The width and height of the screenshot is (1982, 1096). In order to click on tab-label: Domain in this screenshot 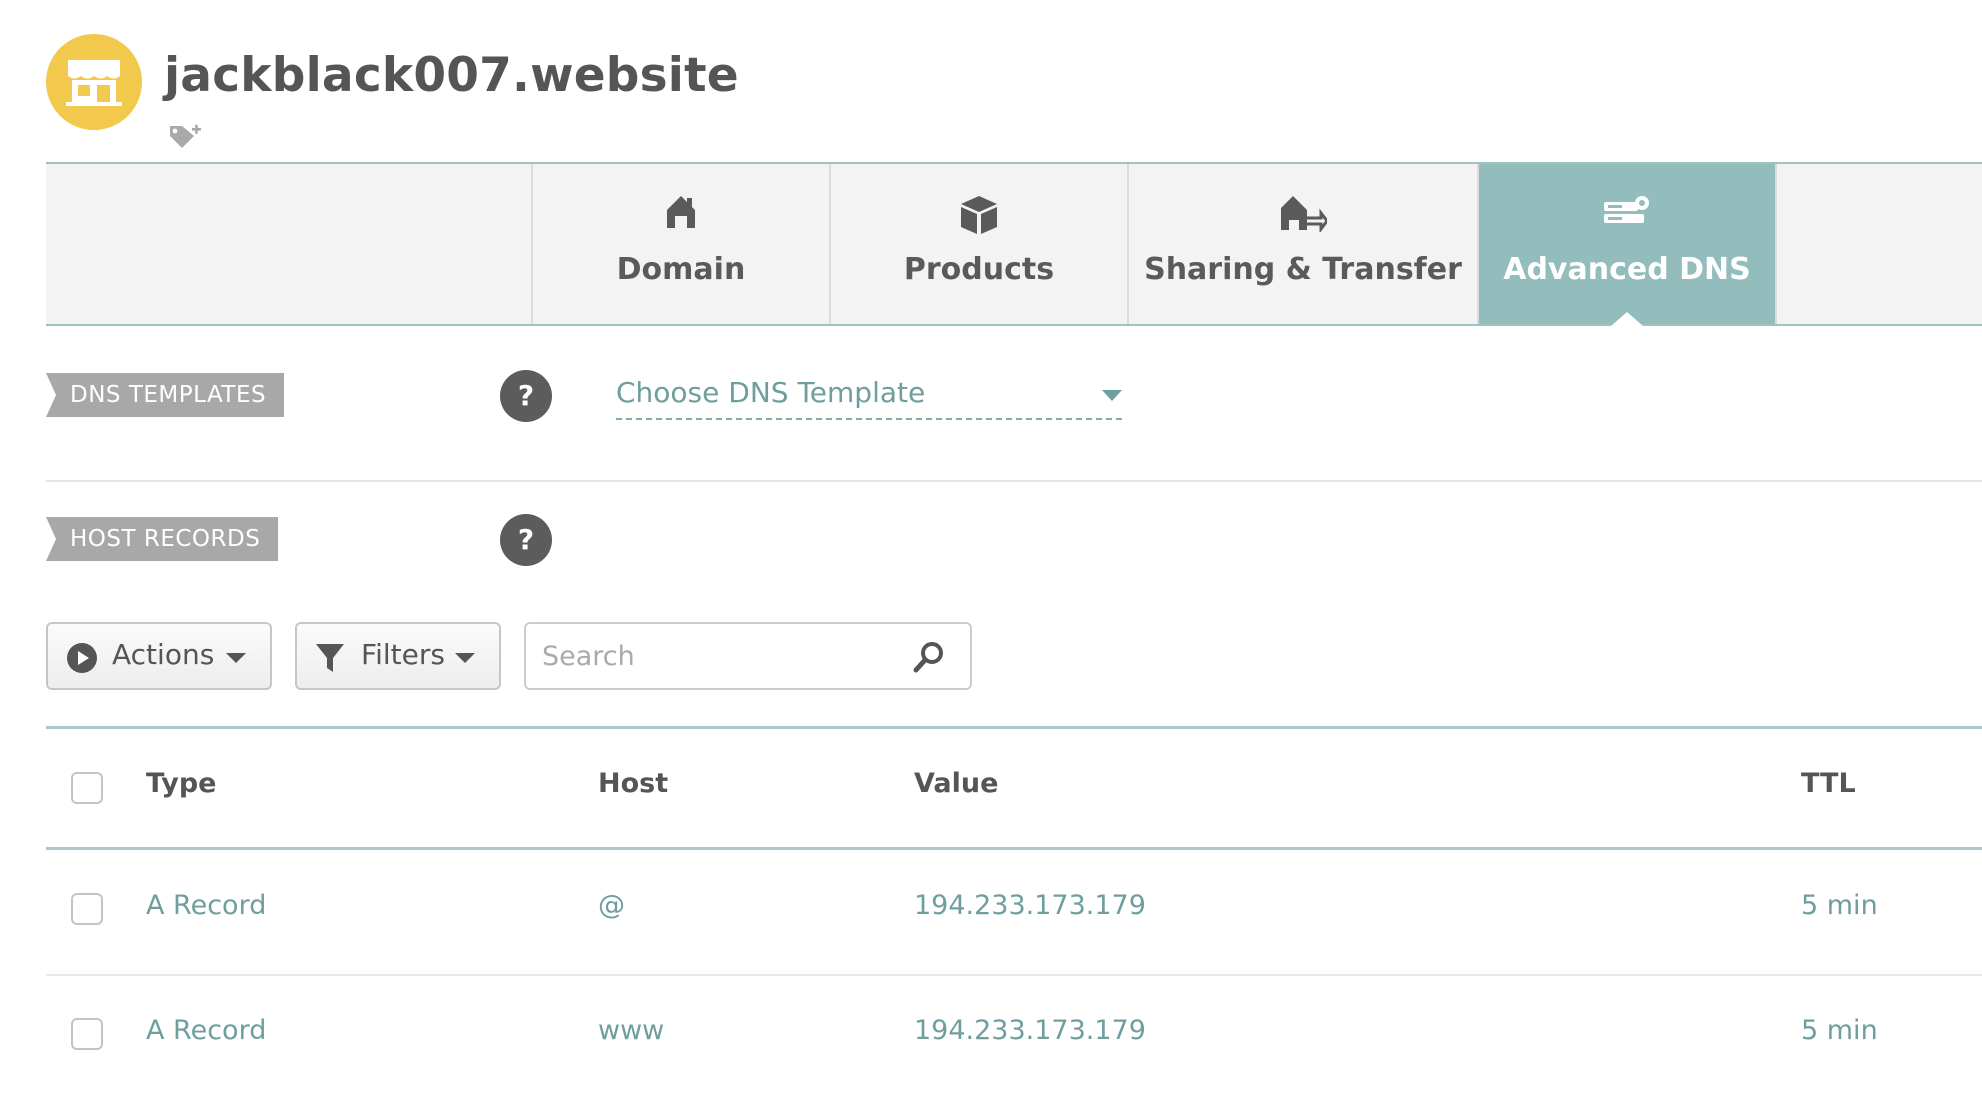, I will do `click(681, 269)`.